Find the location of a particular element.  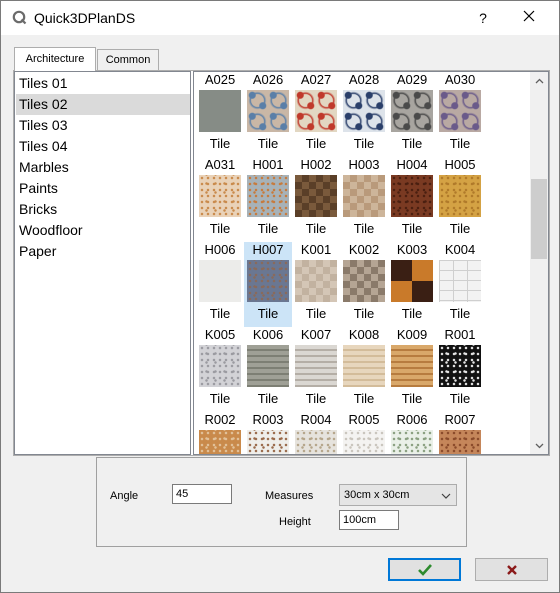

texture-code: K004 is located at coordinates (460, 249).